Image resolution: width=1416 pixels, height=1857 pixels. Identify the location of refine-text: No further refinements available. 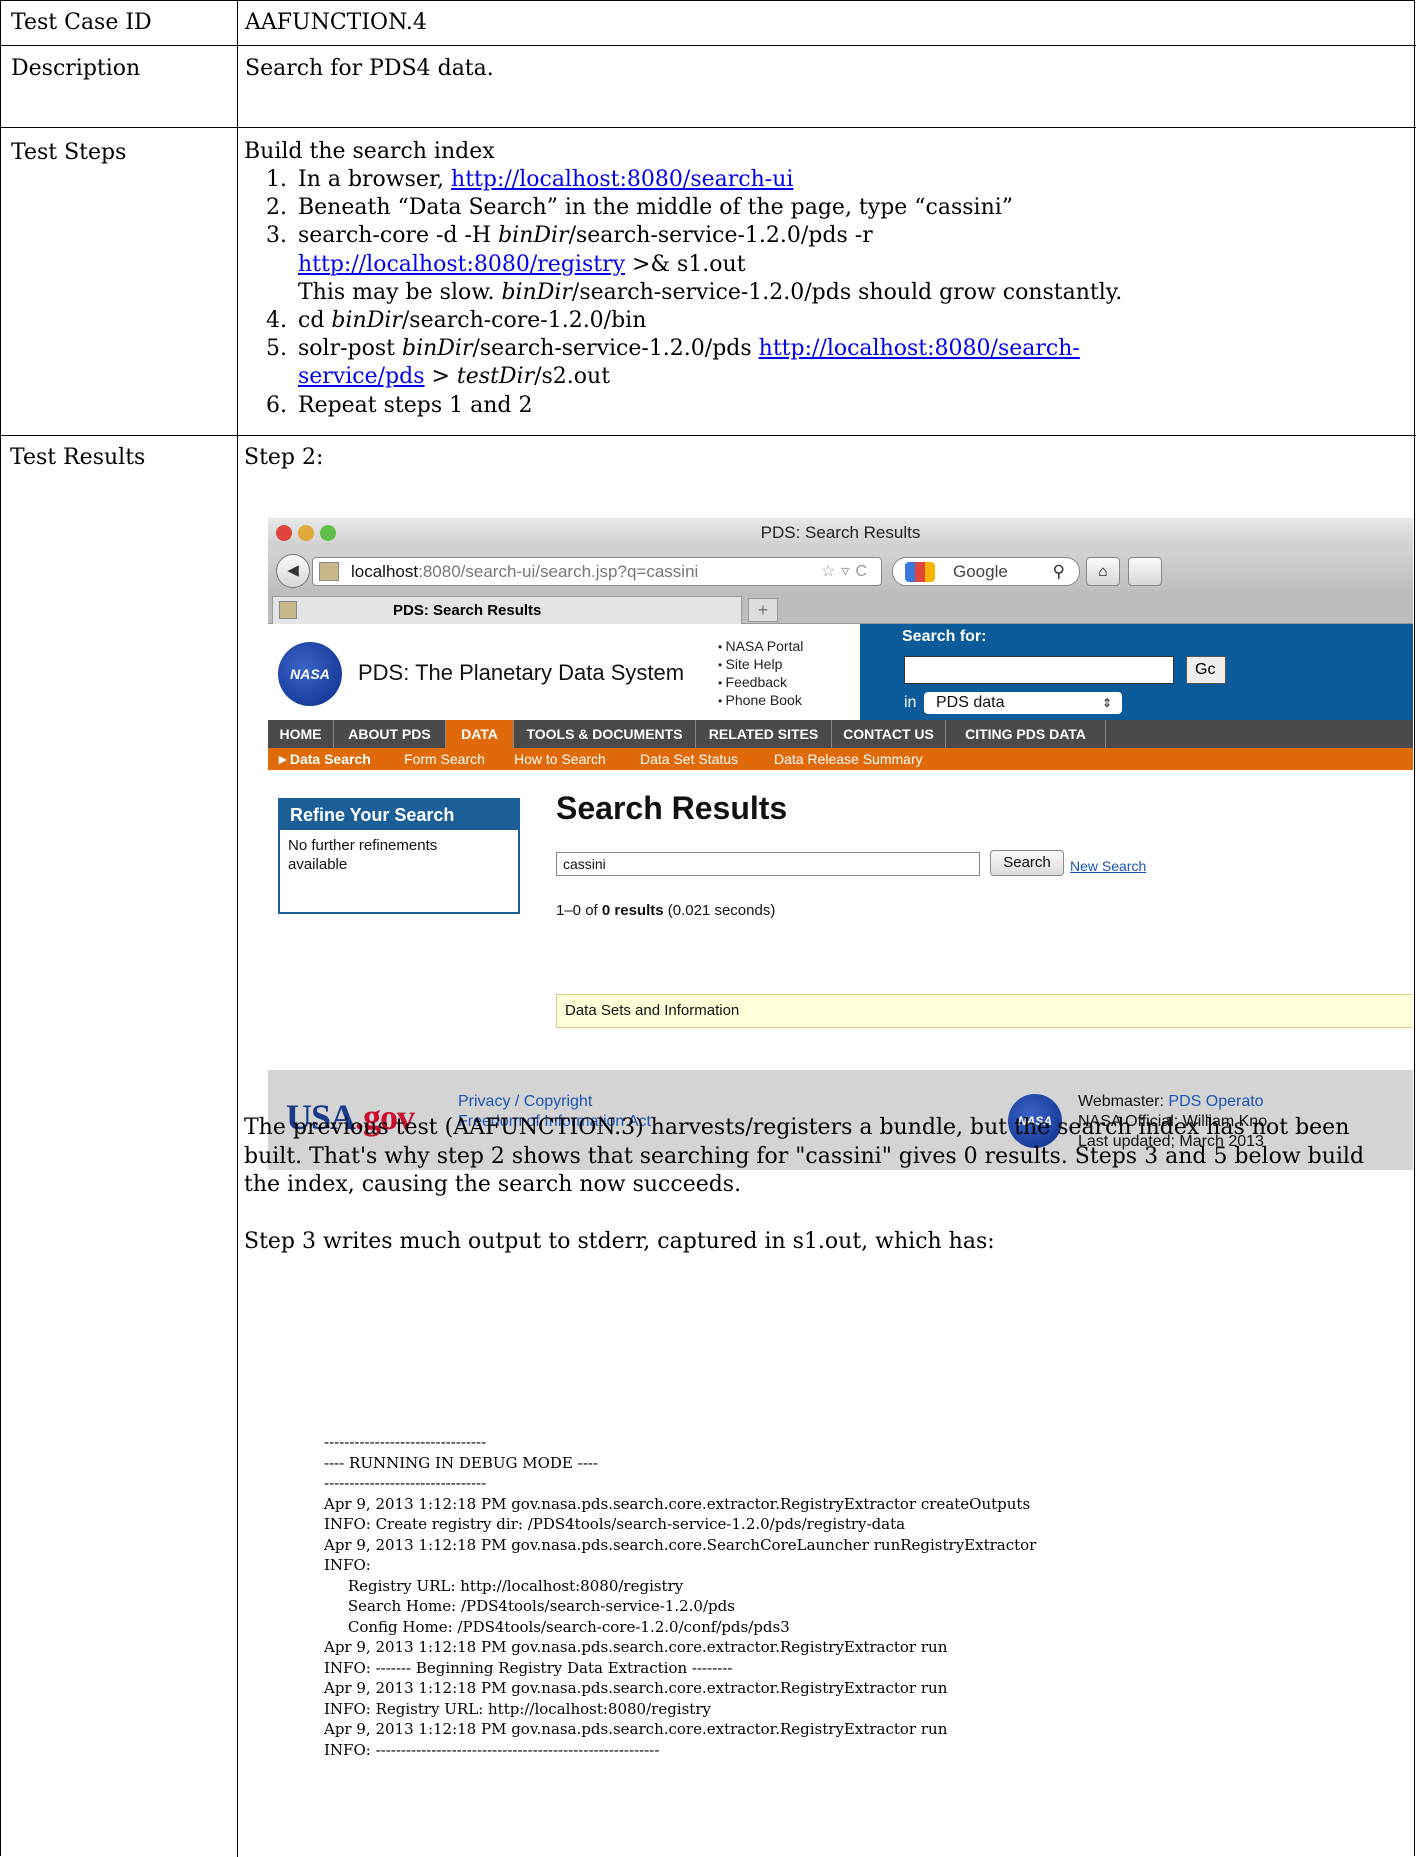
(363, 855).